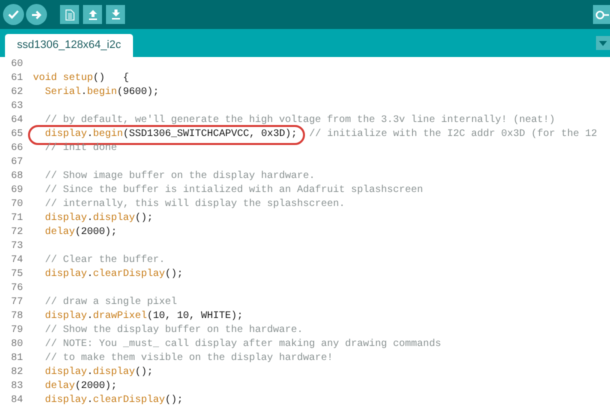 The image size is (610, 412). Describe the element at coordinates (17, 163) in the screenshot. I see `line-number: 67` at that location.